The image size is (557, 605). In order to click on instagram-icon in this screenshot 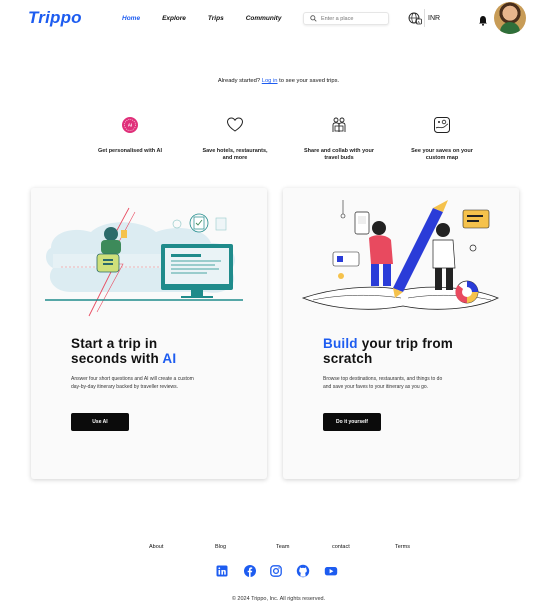, I will do `click(276, 571)`.